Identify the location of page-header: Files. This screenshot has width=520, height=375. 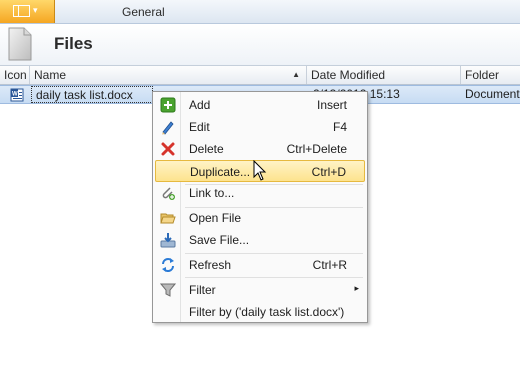
(260, 45).